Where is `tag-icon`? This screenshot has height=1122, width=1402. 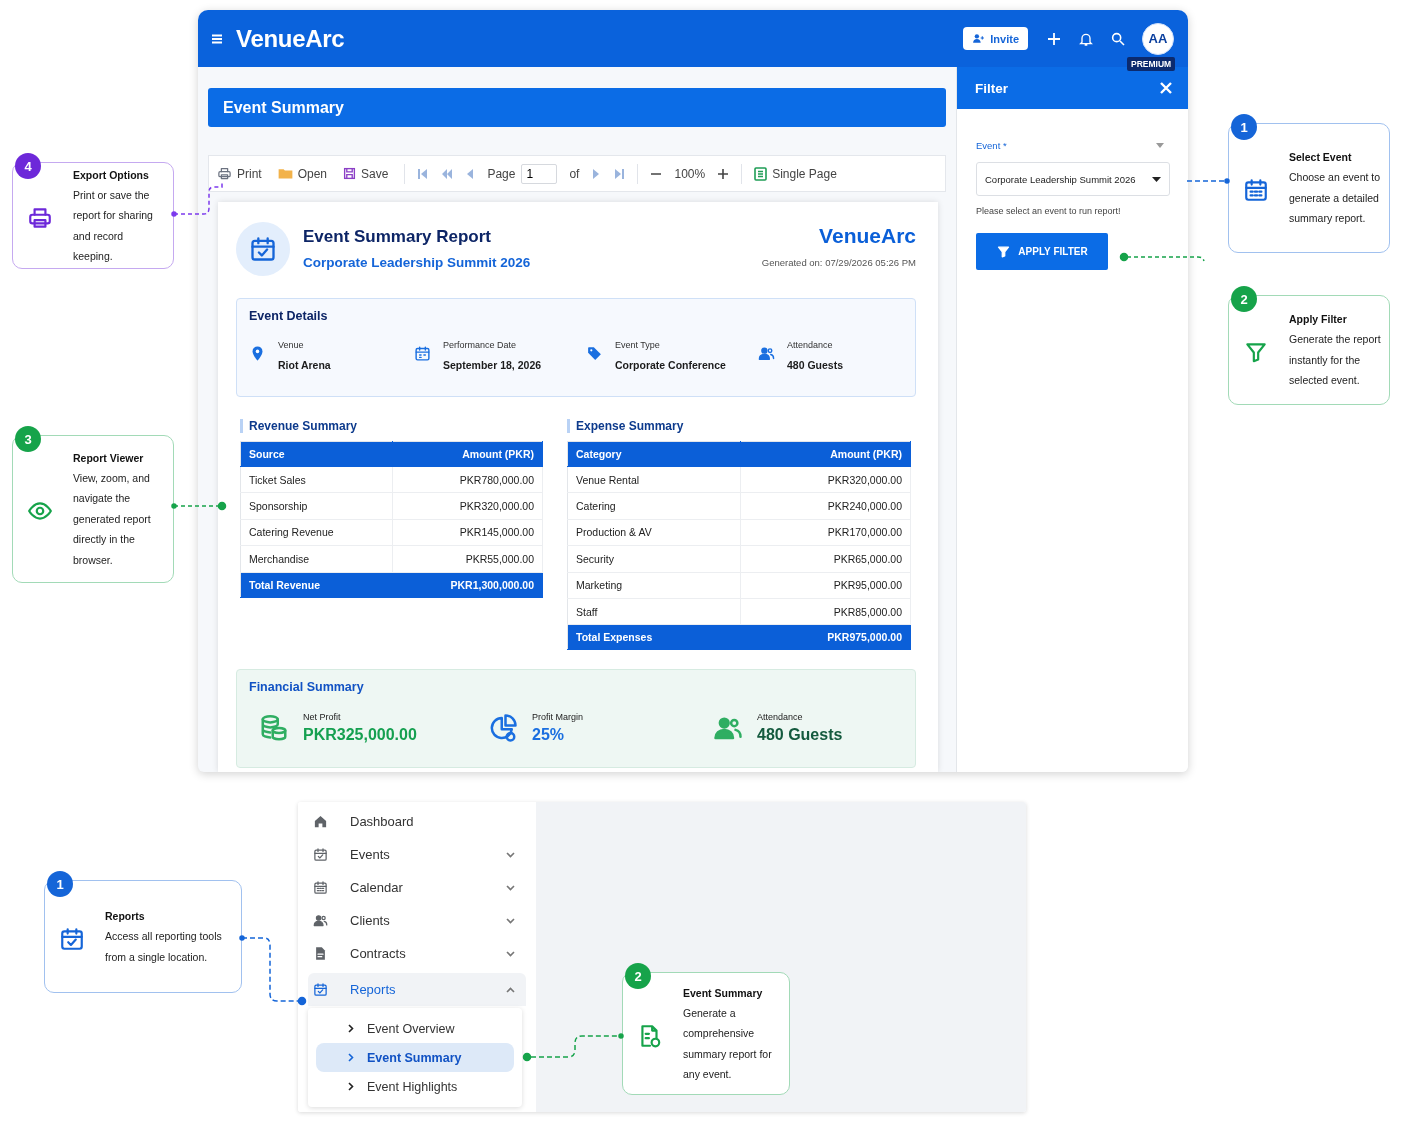
tag-icon is located at coordinates (594, 353).